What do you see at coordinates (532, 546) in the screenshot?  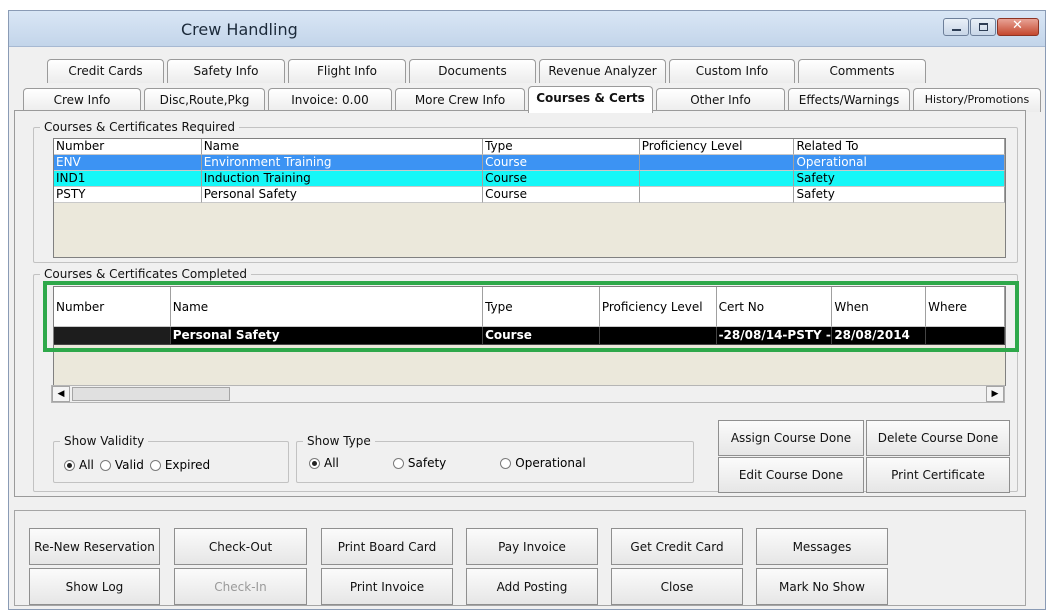 I see `pay-invoice-button: Pay Invoice` at bounding box center [532, 546].